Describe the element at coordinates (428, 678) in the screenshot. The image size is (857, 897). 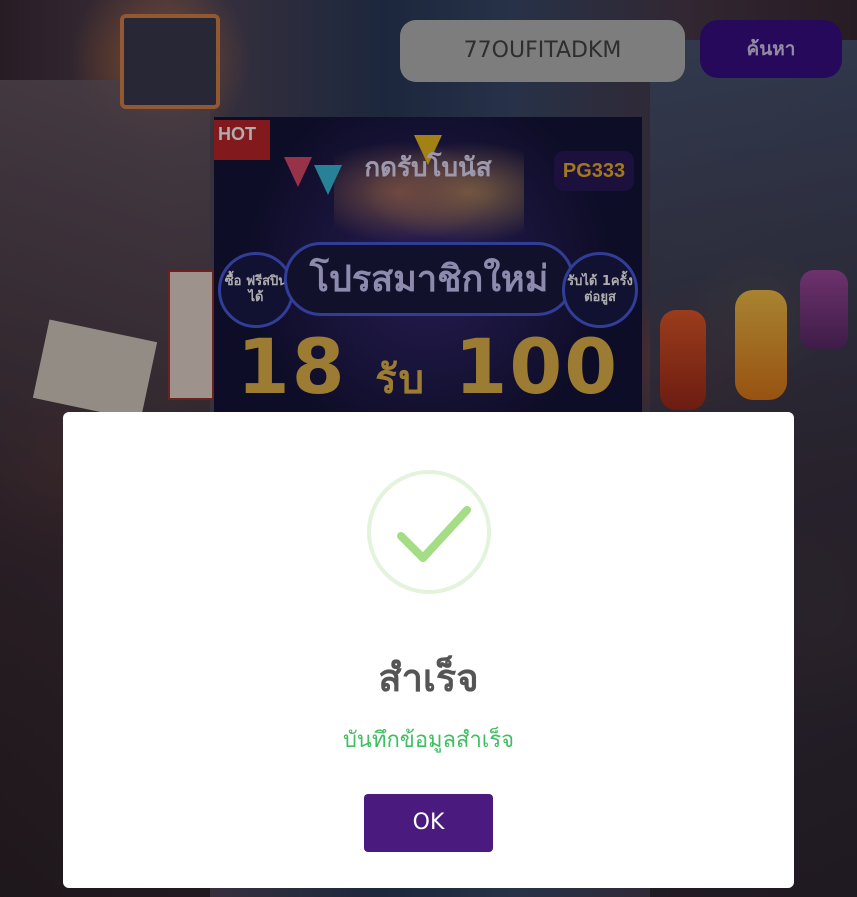
I see `dialog-title: สำเร็จ` at that location.